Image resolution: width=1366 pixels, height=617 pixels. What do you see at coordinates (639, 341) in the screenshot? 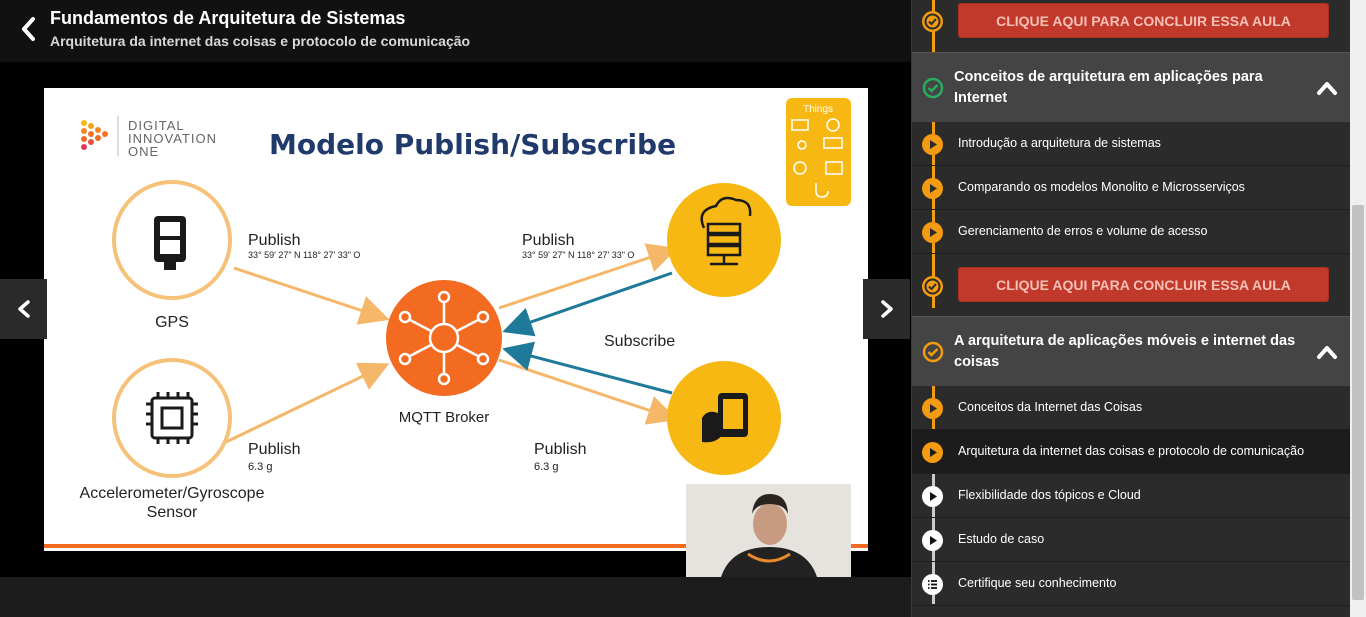
I see `subscribe-label: Subscribe` at bounding box center [639, 341].